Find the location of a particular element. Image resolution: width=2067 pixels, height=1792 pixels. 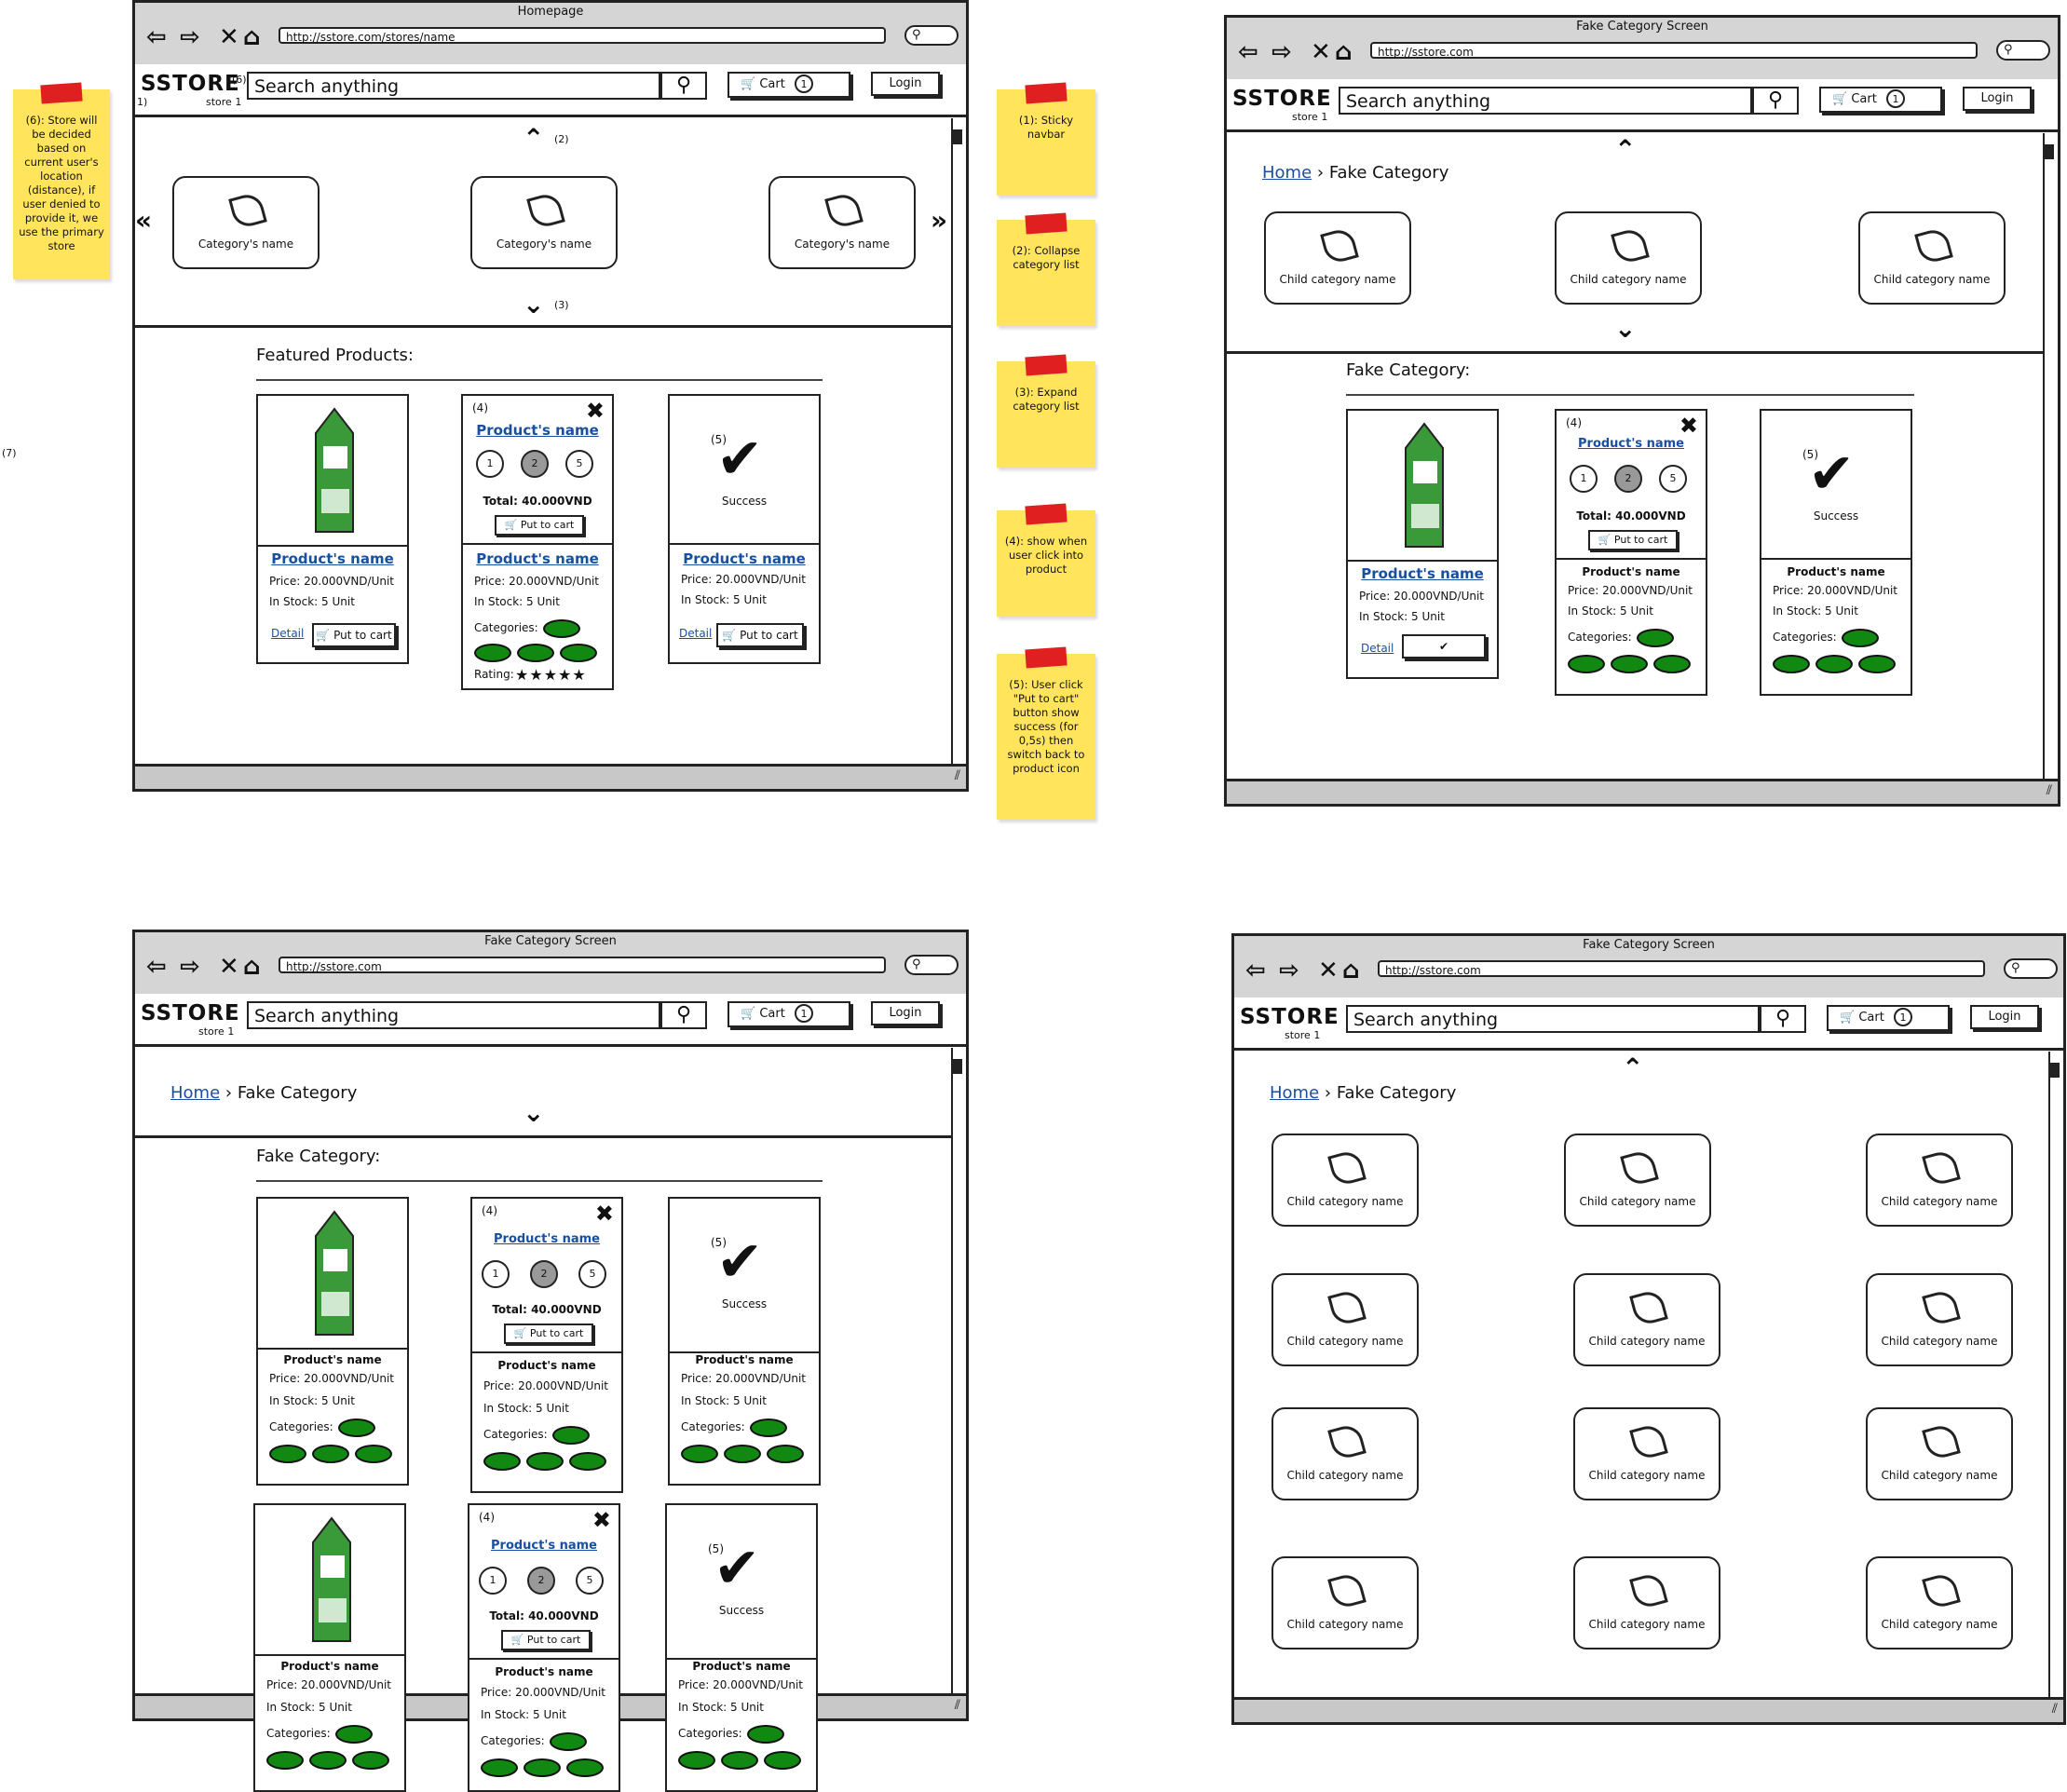

url-bar: http://sstore.com is located at coordinates (1682, 968).